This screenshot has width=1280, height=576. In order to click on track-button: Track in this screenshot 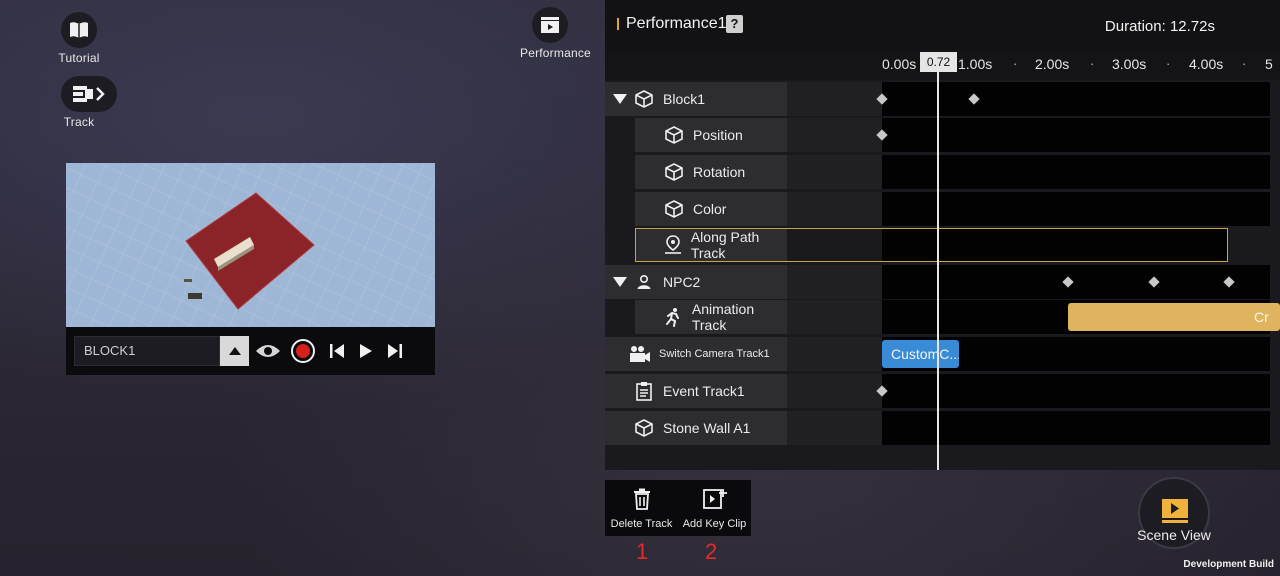, I will do `click(83, 102)`.